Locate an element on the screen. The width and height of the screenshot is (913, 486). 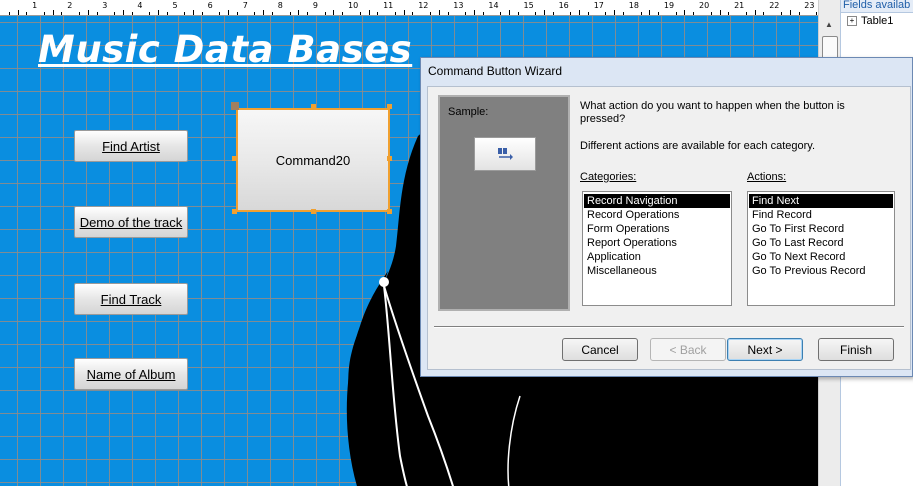
scroll-up-arrow-icon: ▲ is located at coordinates (829, 26).